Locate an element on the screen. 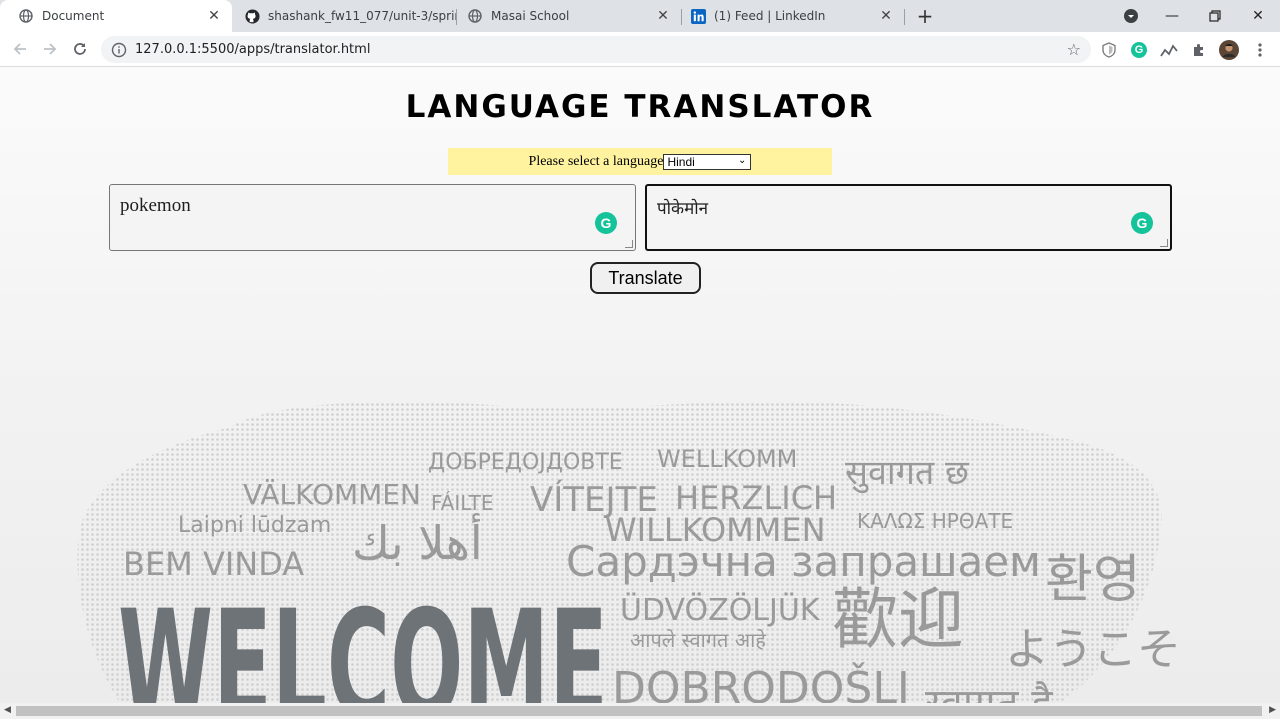 The height and width of the screenshot is (719, 1280). tab-separator is located at coordinates (904, 17).